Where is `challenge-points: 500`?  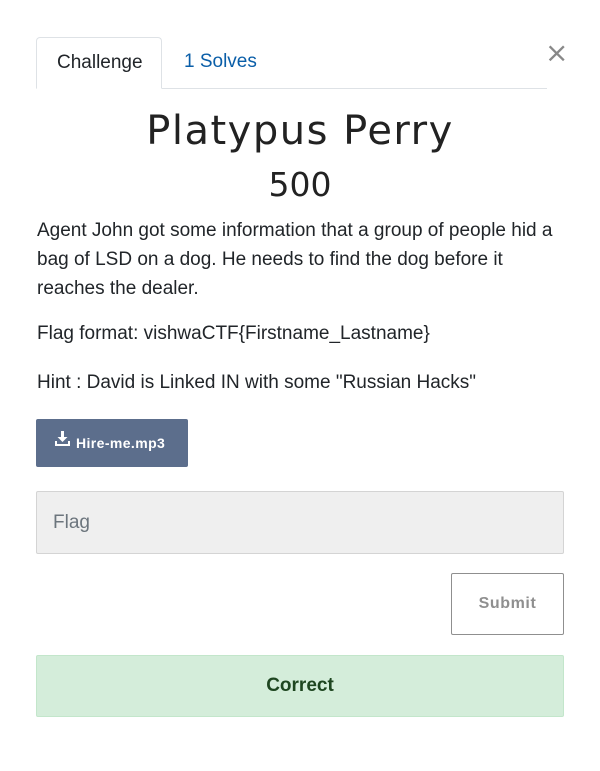 challenge-points: 500 is located at coordinates (300, 184).